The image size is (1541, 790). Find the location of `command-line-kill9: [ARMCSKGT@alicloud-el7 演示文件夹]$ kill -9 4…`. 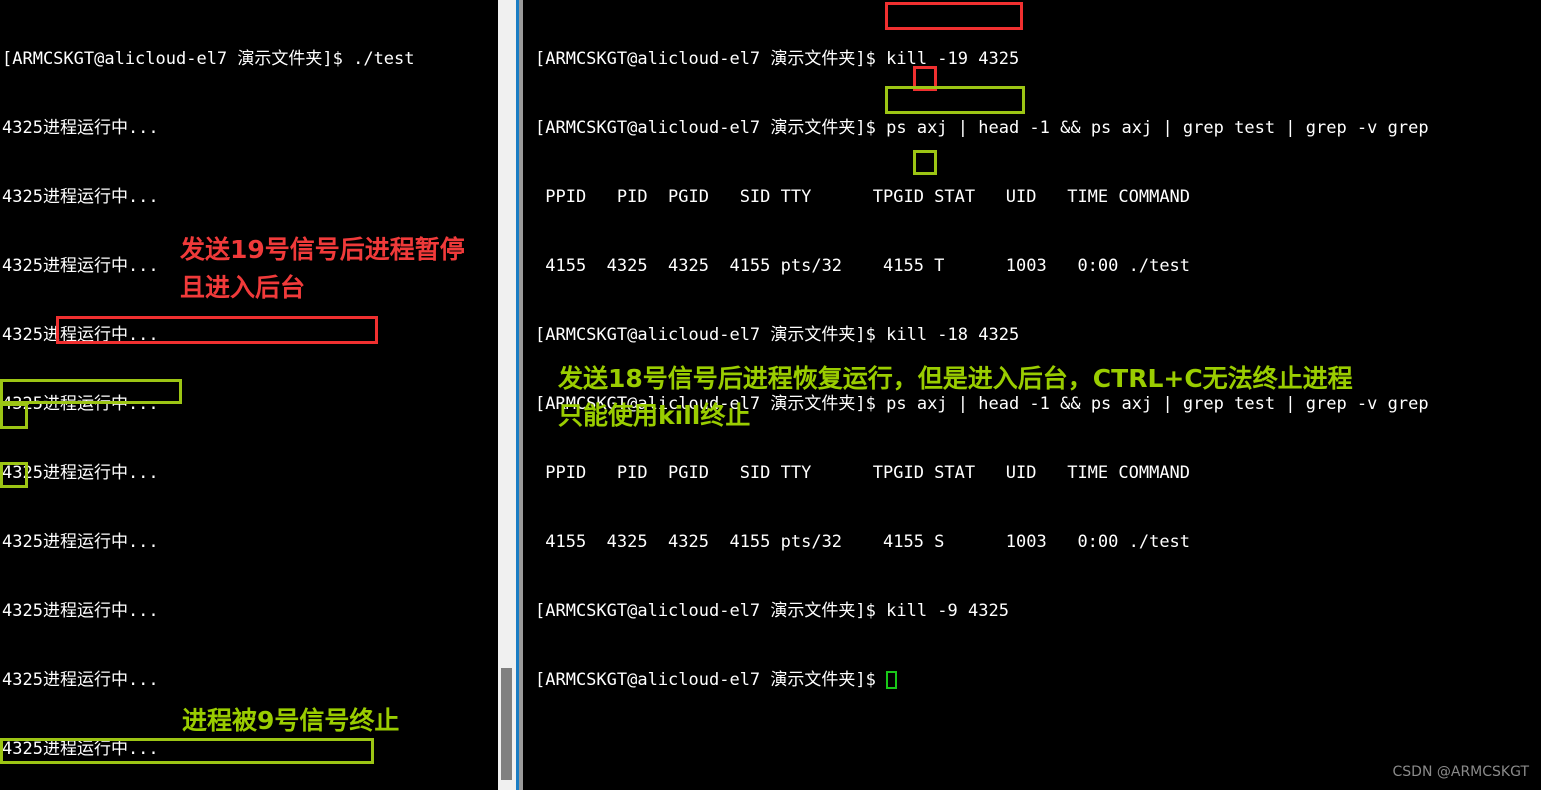

command-line-kill9: [ARMCSKGT@alicloud-el7 演示文件夹]$ kill -9 4… is located at coordinates (1038, 611).